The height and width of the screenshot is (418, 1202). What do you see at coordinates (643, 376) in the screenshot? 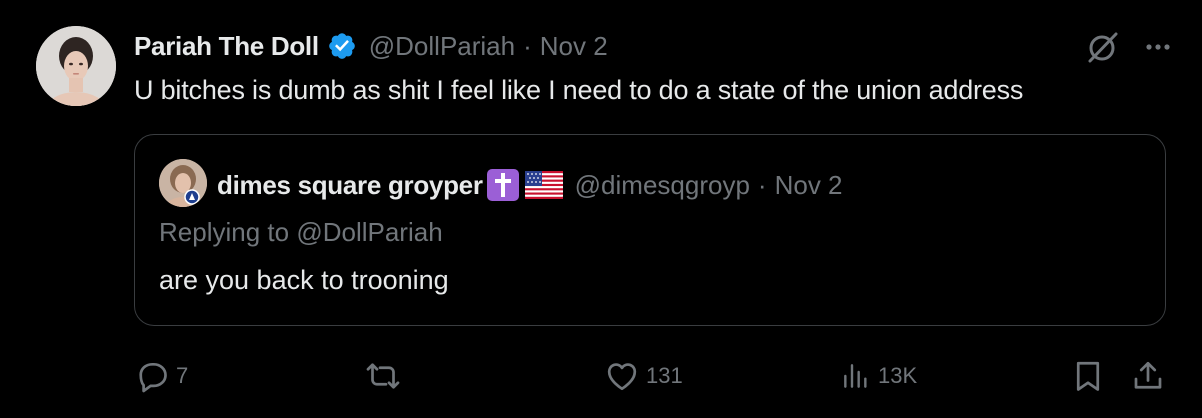
I see `like-button: 131` at bounding box center [643, 376].